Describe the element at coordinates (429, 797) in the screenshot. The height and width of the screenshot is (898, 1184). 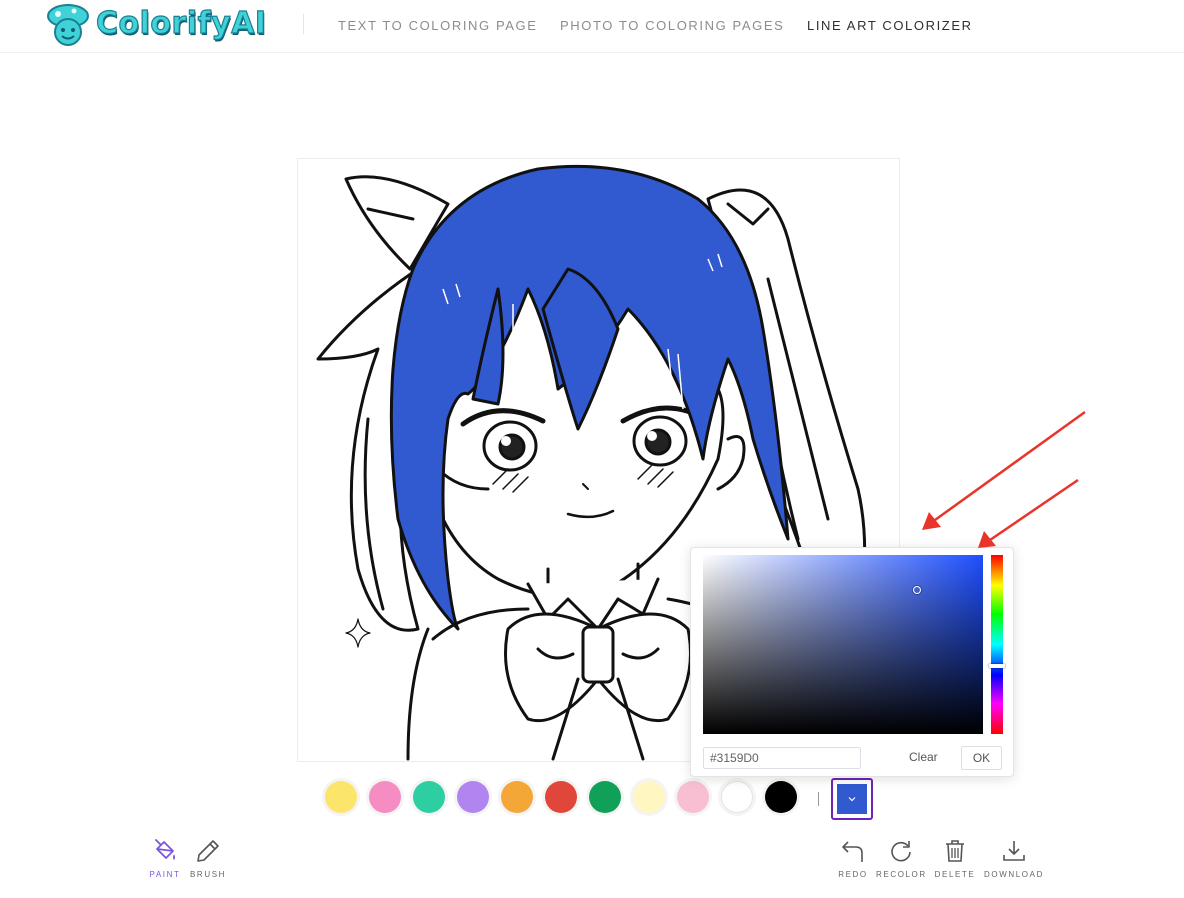
I see `swatch-teal` at that location.